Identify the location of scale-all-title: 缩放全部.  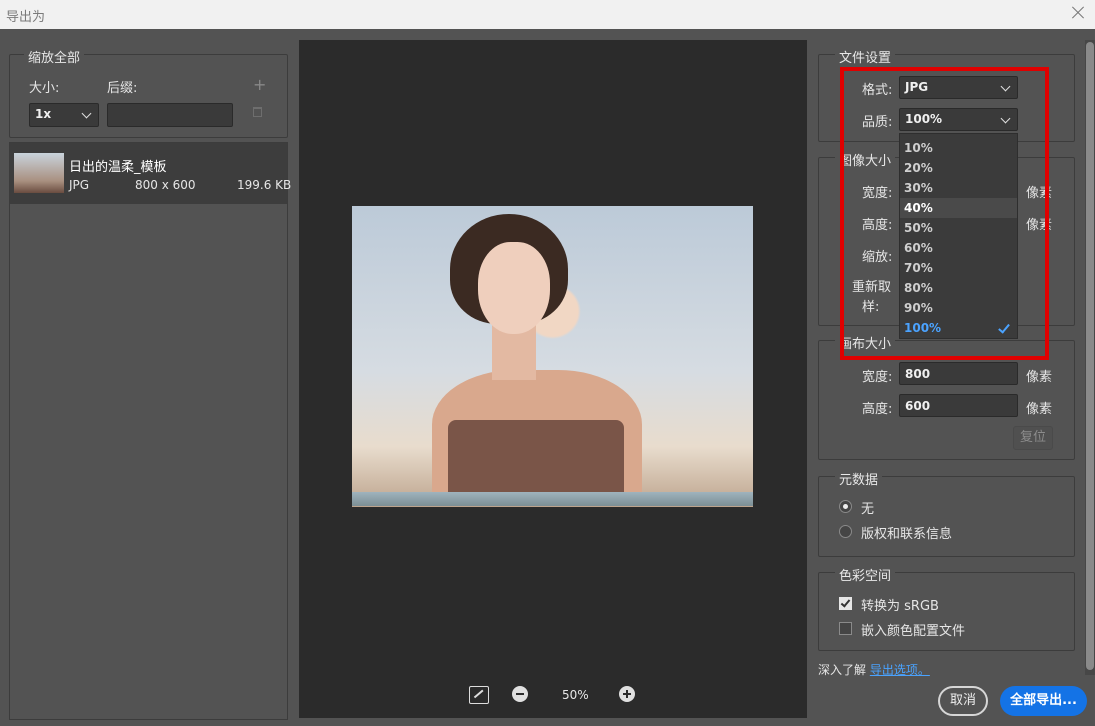
(54, 56).